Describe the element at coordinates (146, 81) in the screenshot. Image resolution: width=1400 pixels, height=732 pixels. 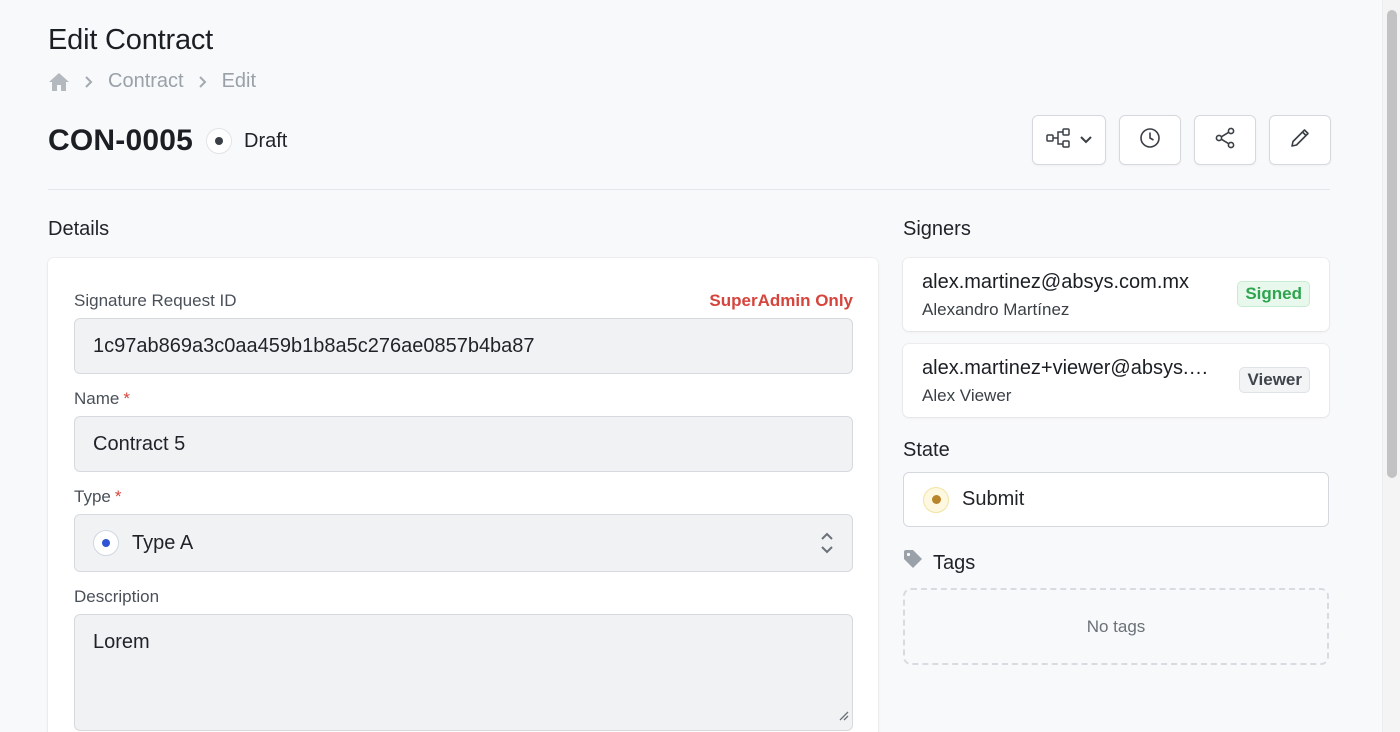
I see `breadcrumb-item-contract: Contract` at that location.